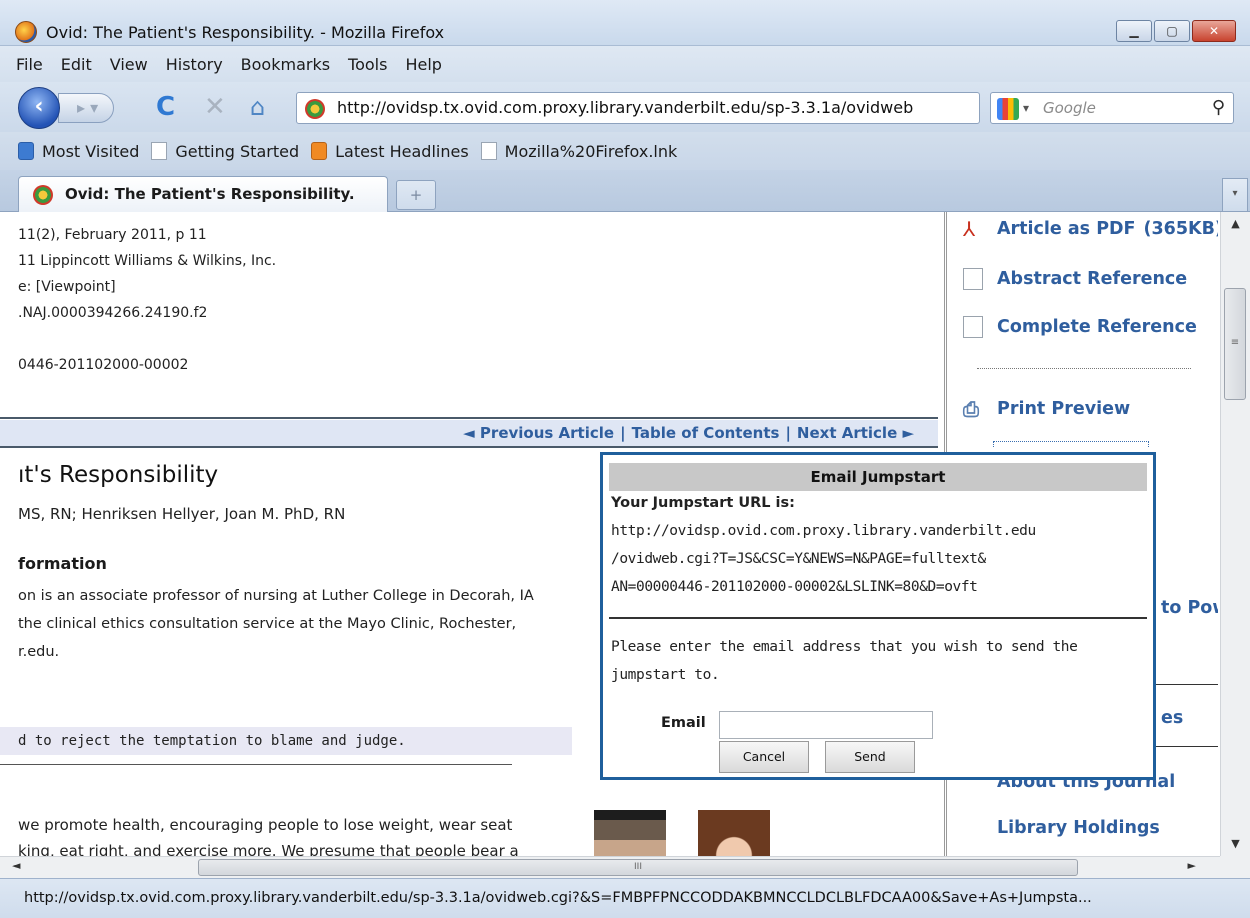 The height and width of the screenshot is (918, 1250). Describe the element at coordinates (67, 287) in the screenshot. I see `article-type-line: e: [Viewpoint]` at that location.